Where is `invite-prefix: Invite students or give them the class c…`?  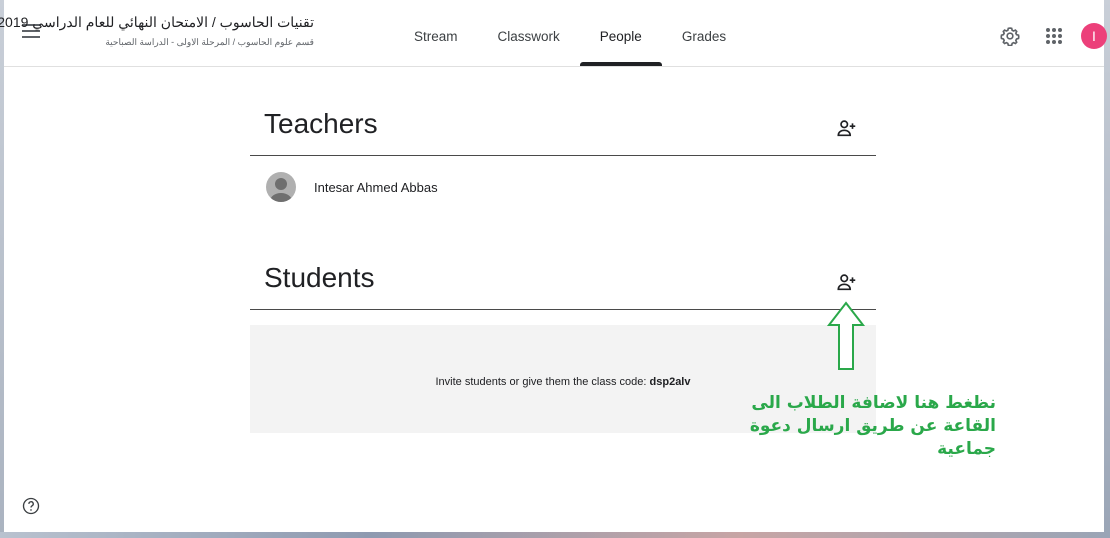
invite-prefix: Invite students or give them the class c… is located at coordinates (542, 382).